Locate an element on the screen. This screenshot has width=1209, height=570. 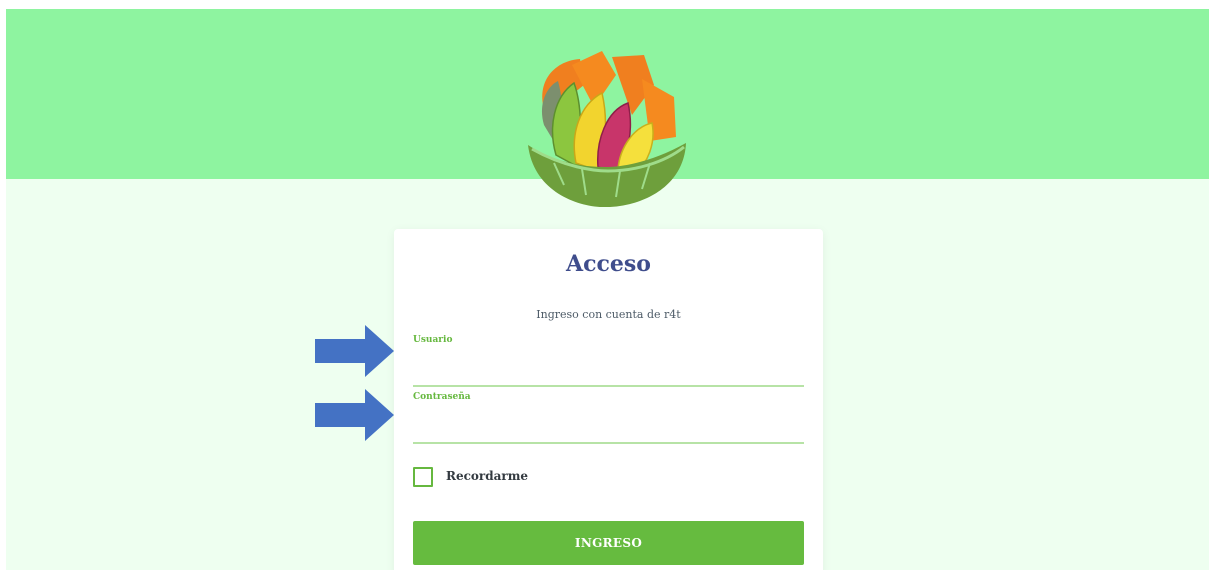
password-input is located at coordinates (608, 430).